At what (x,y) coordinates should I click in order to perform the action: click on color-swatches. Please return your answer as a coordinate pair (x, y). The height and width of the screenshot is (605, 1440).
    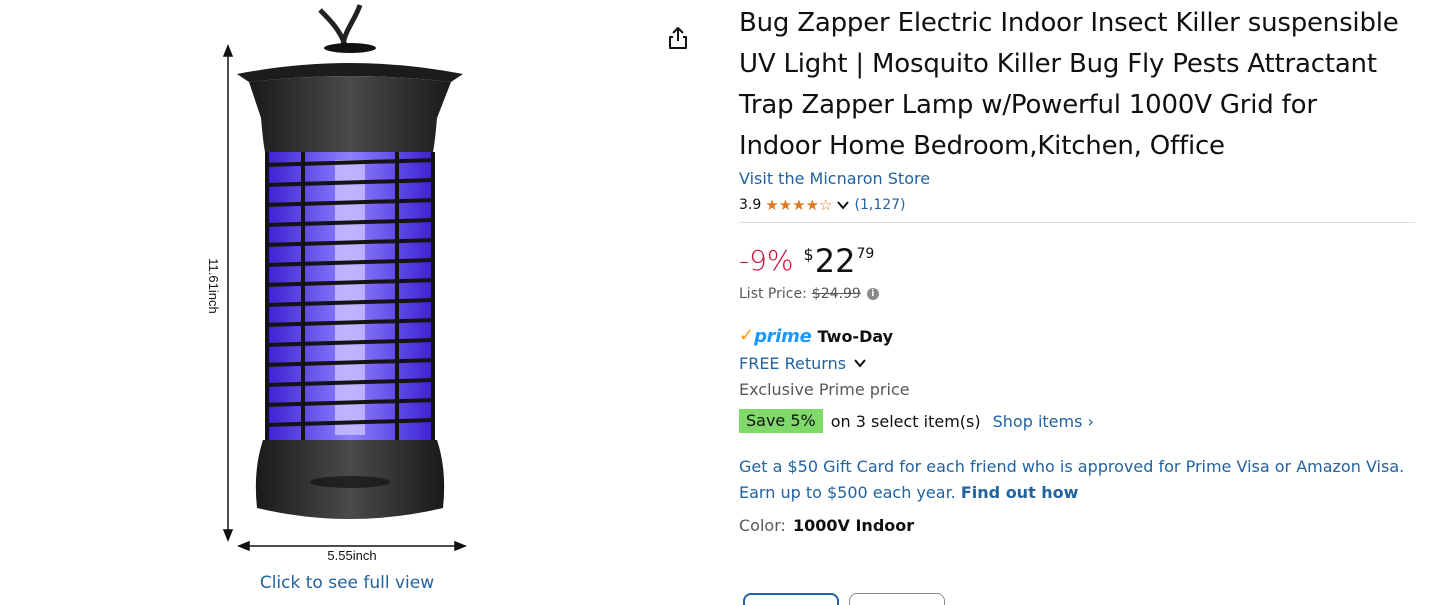
    Looking at the image, I should click on (849, 599).